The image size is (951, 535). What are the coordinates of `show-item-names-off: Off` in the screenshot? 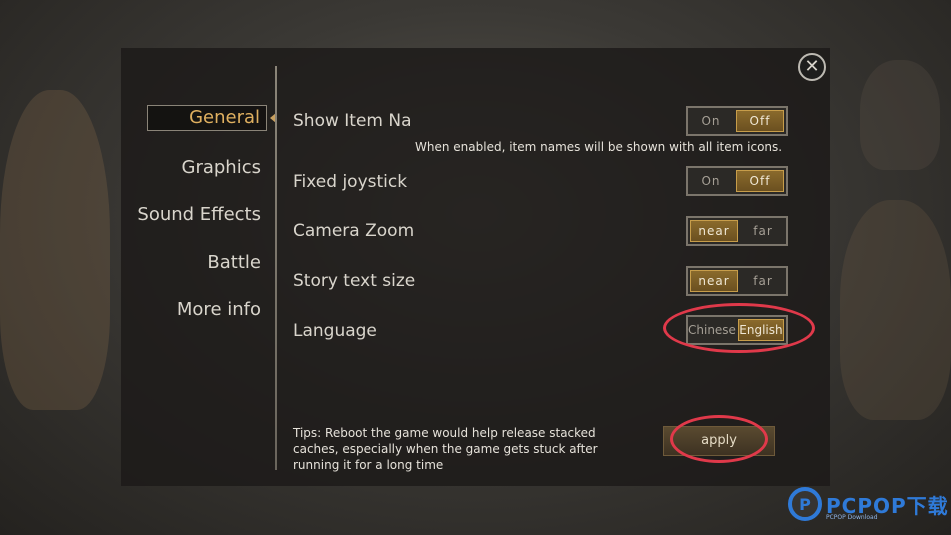 It's located at (760, 121).